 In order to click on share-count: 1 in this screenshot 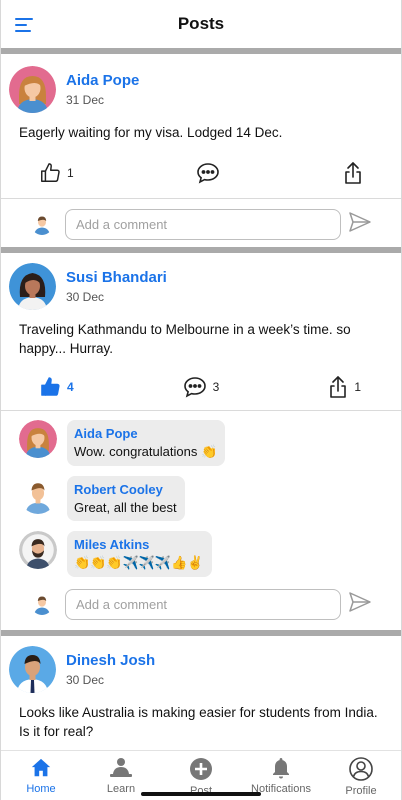, I will do `click(357, 387)`.